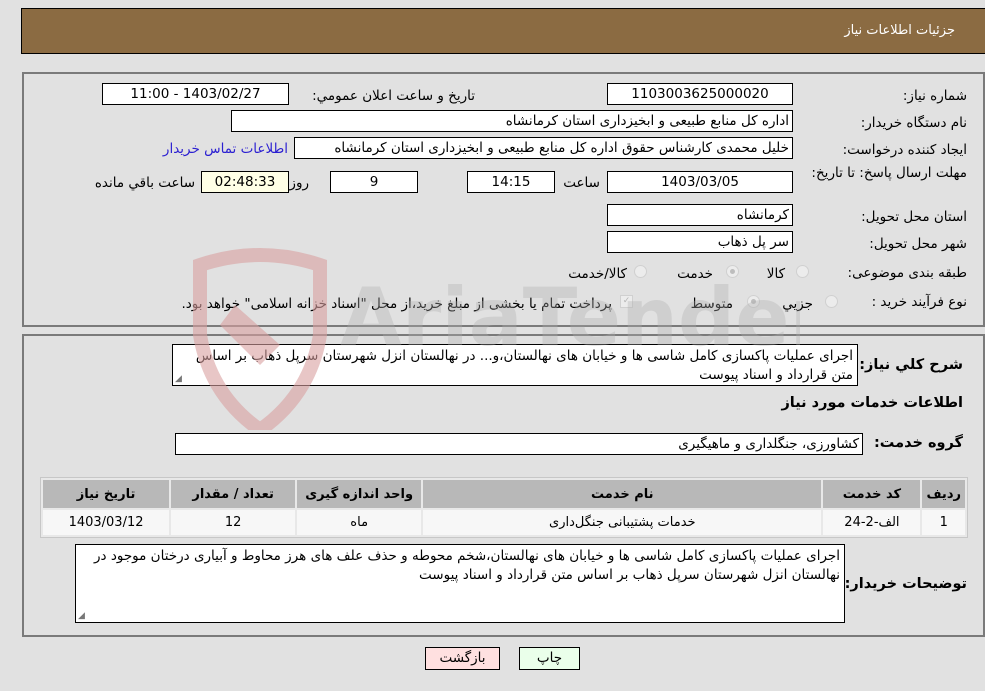 The width and height of the screenshot is (985, 691). Describe the element at coordinates (907, 273) in the screenshot. I see `category-label: طبقه بندی موضوعی:` at that location.